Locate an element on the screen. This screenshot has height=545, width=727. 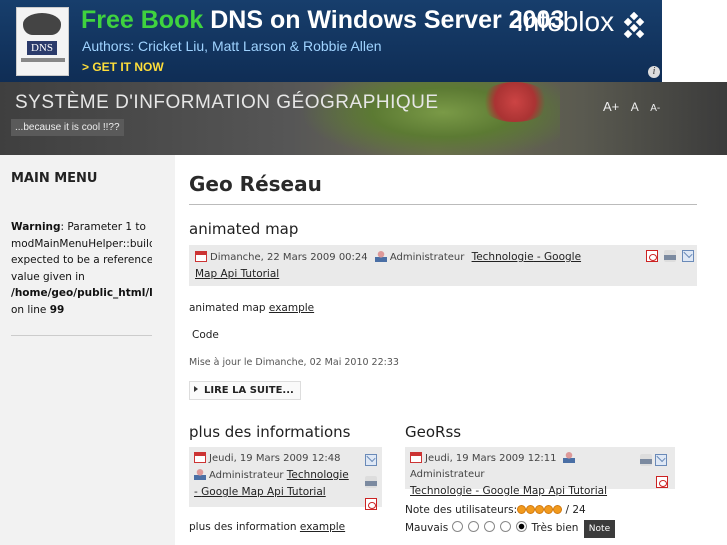
rating-stars-icon is located at coordinates (540, 511).